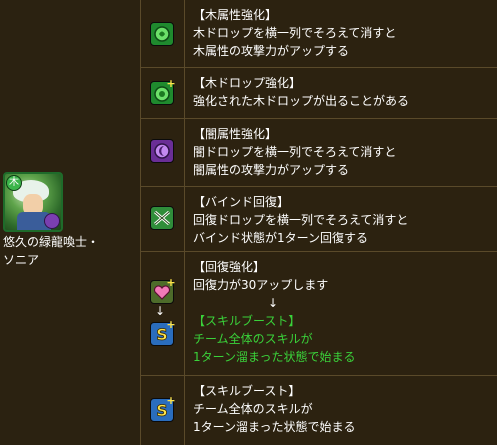 The height and width of the screenshot is (445, 497). I want to click on monster-portrait: 木, so click(33, 202).